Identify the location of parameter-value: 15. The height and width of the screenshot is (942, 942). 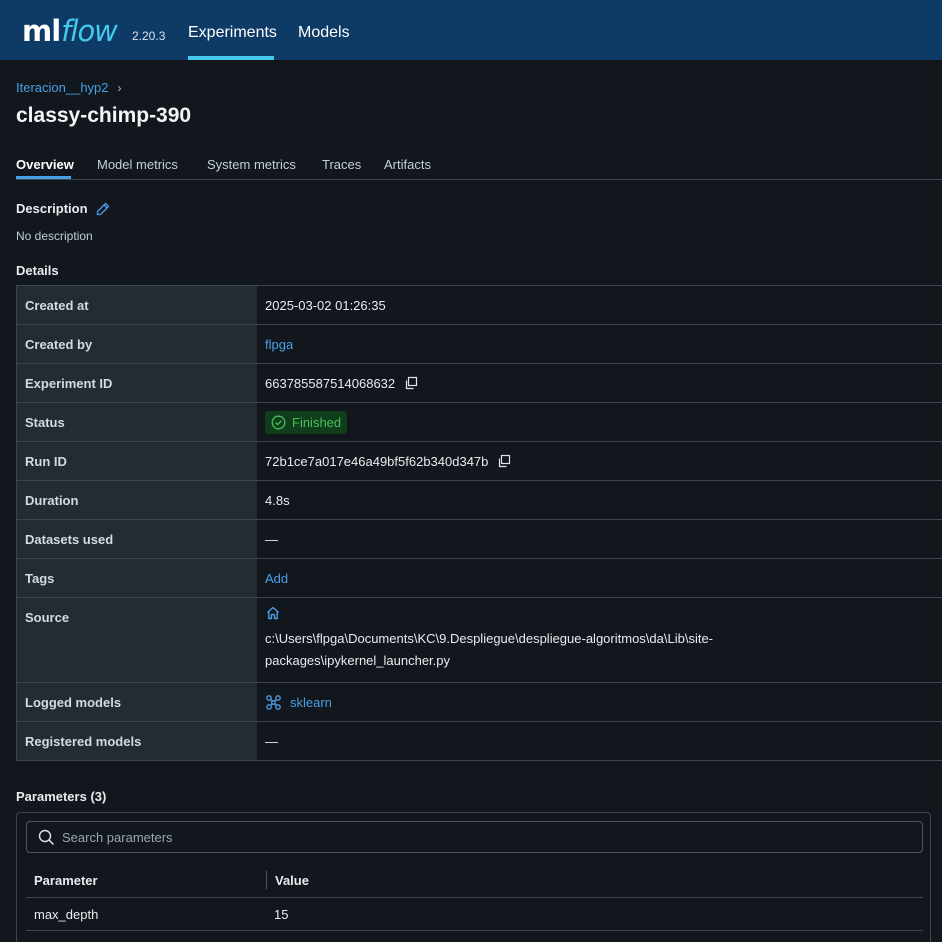
(281, 914).